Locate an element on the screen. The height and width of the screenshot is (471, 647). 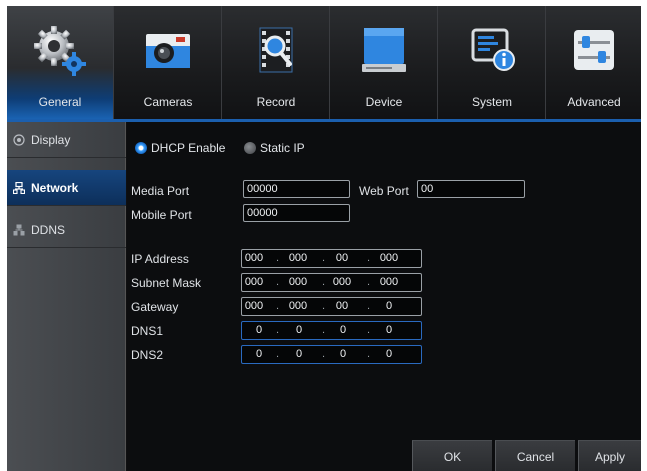
sidebar-item-ddns: DDNS is located at coordinates (66, 230).